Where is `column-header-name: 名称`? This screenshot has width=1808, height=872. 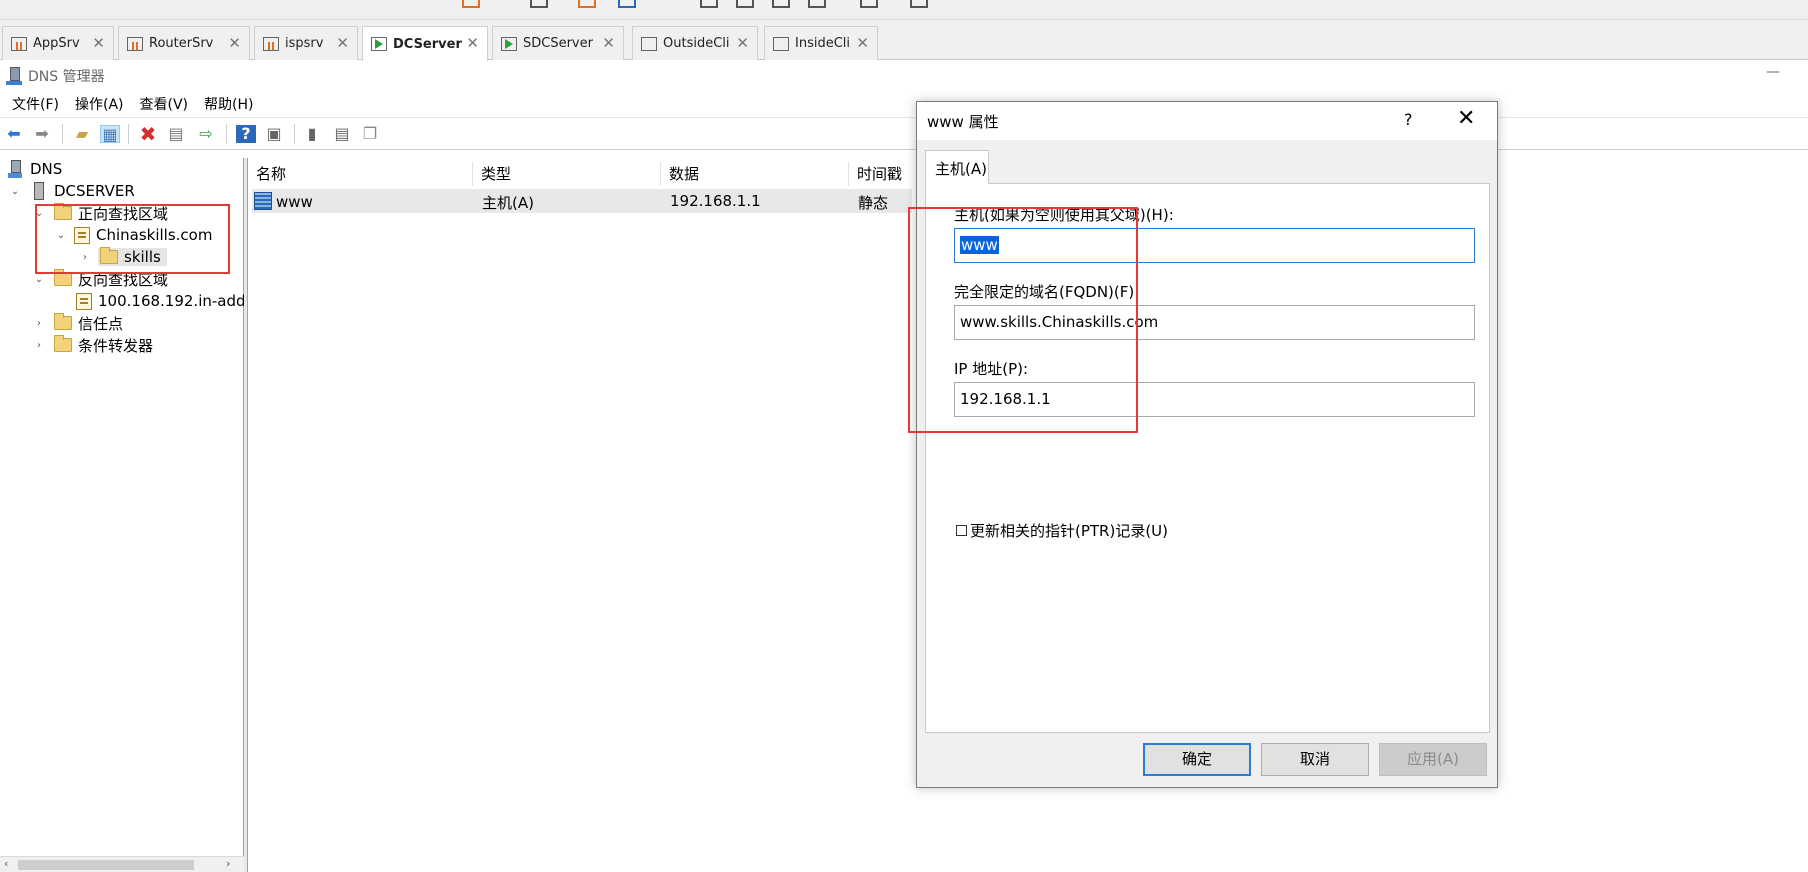 column-header-name: 名称 is located at coordinates (360, 174).